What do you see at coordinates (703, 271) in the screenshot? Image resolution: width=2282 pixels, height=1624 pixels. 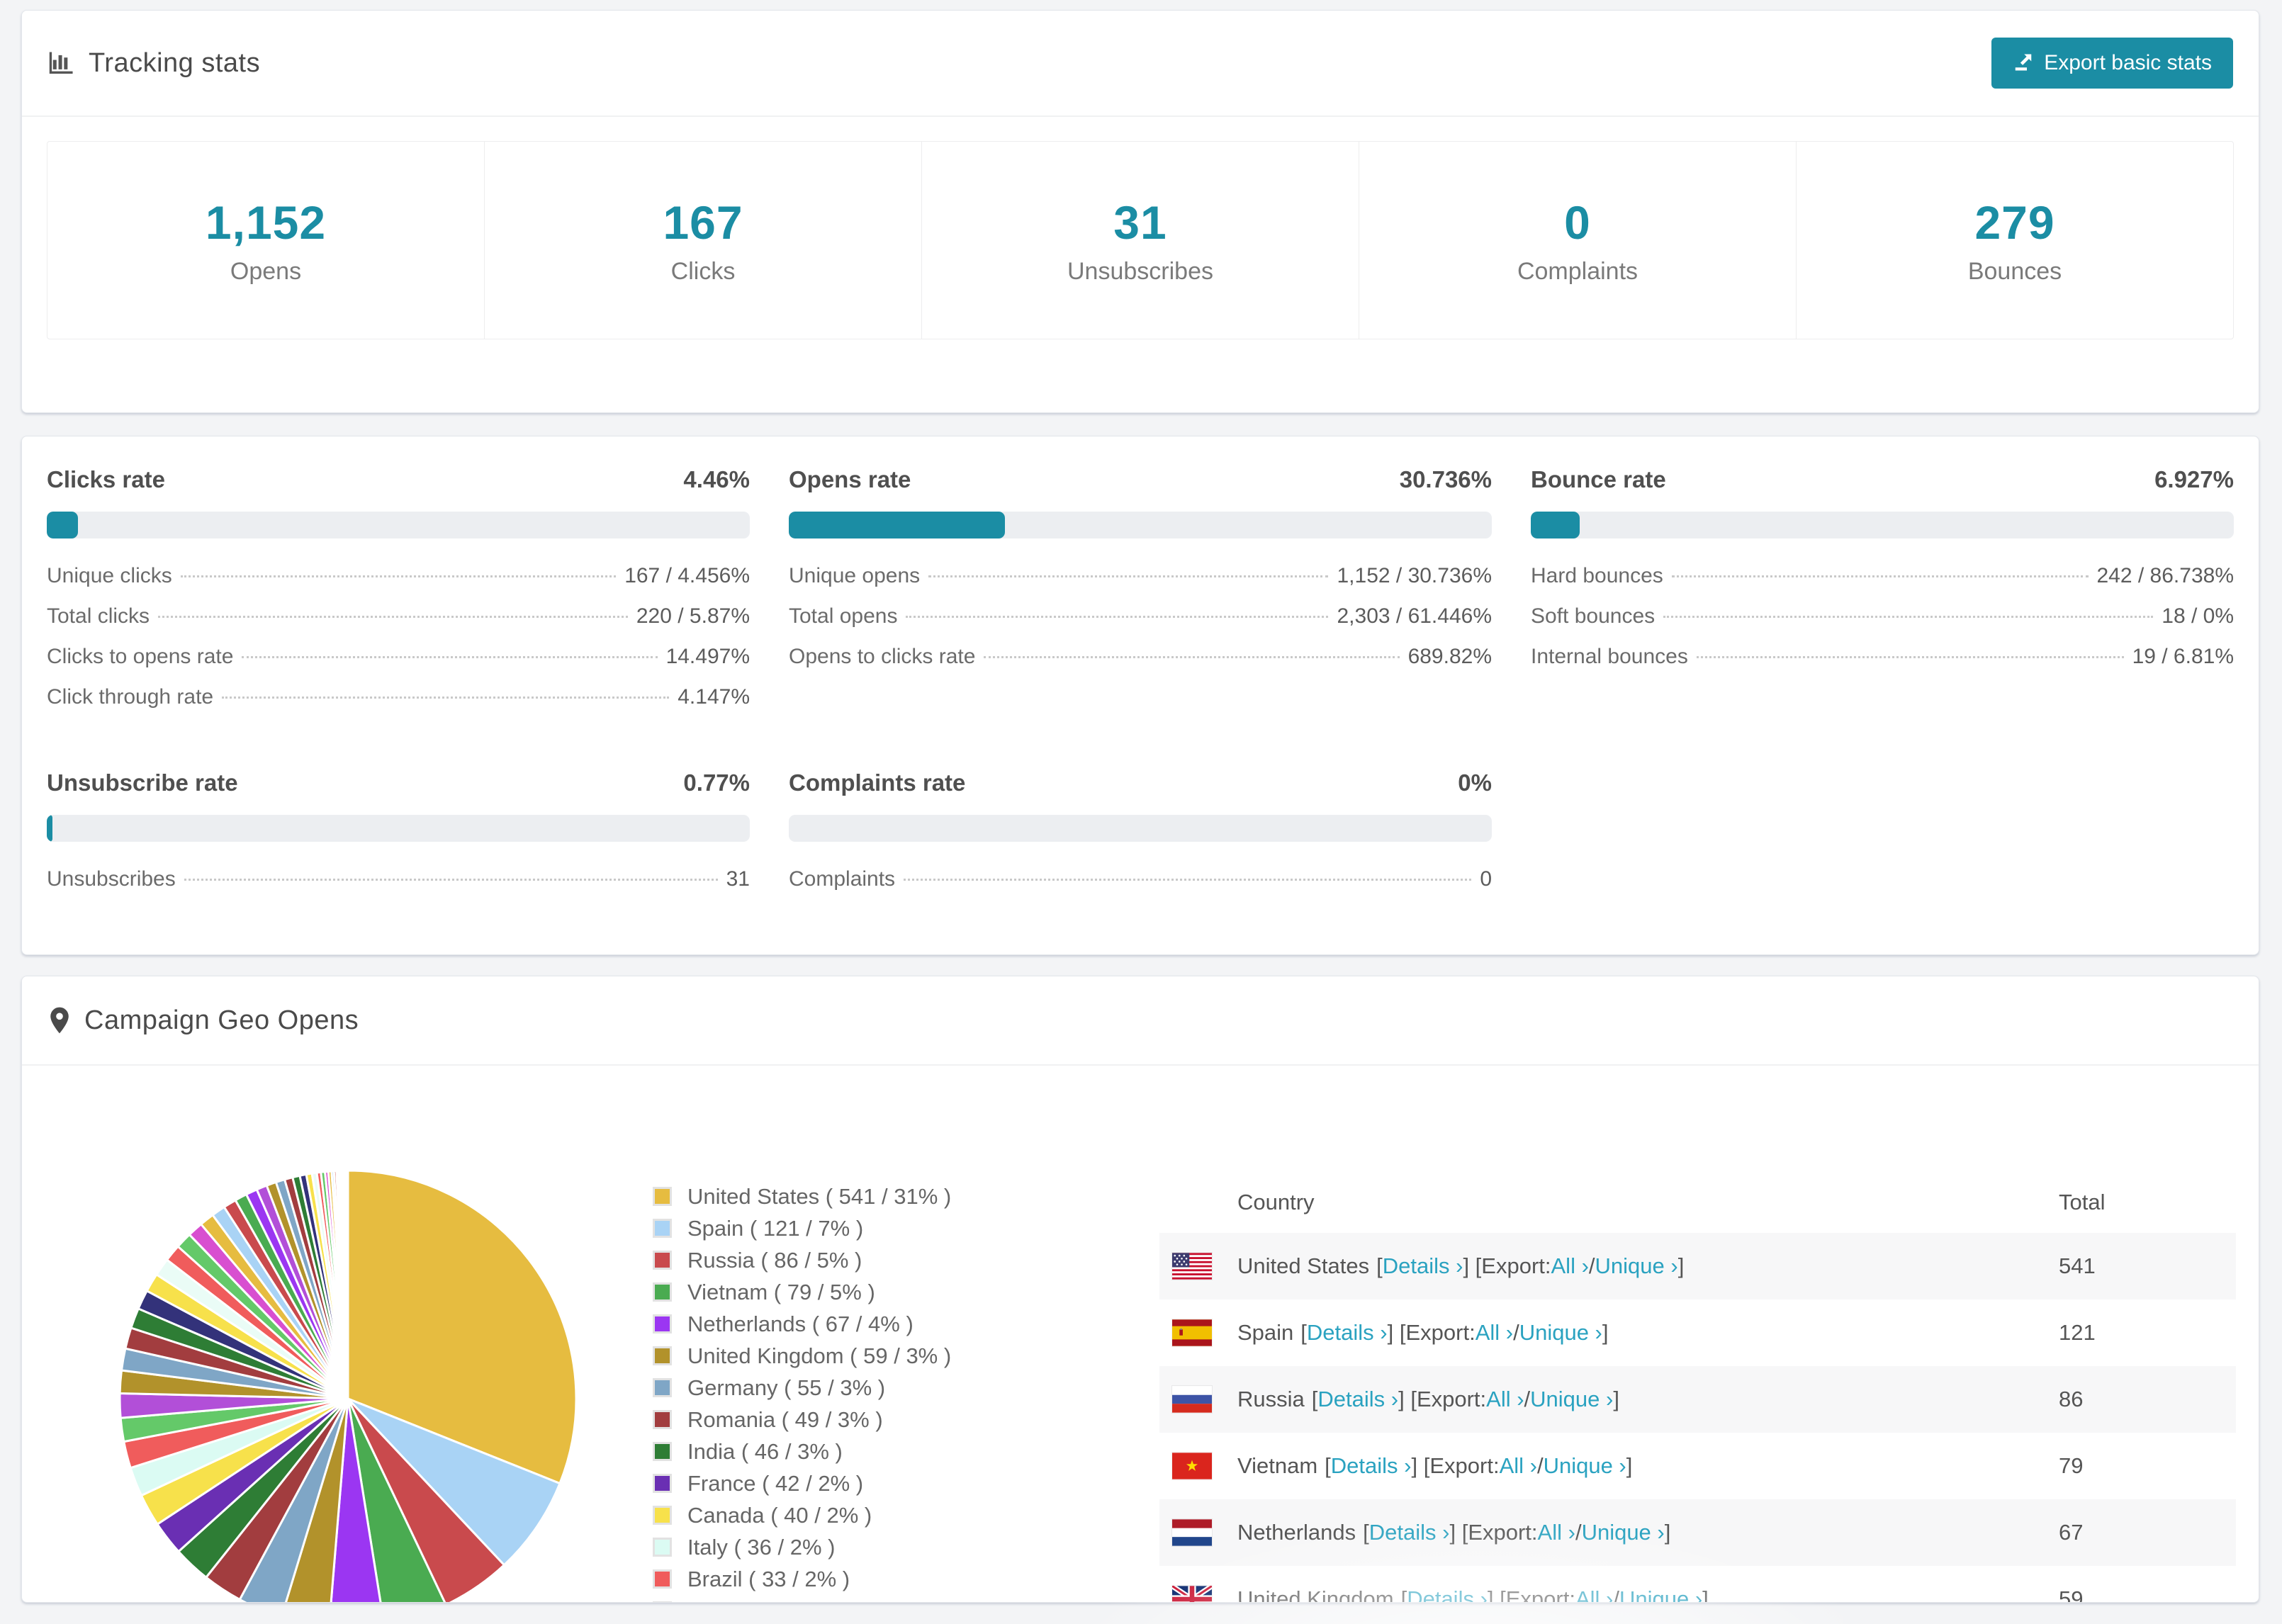 I see `stat-label: Clicks` at bounding box center [703, 271].